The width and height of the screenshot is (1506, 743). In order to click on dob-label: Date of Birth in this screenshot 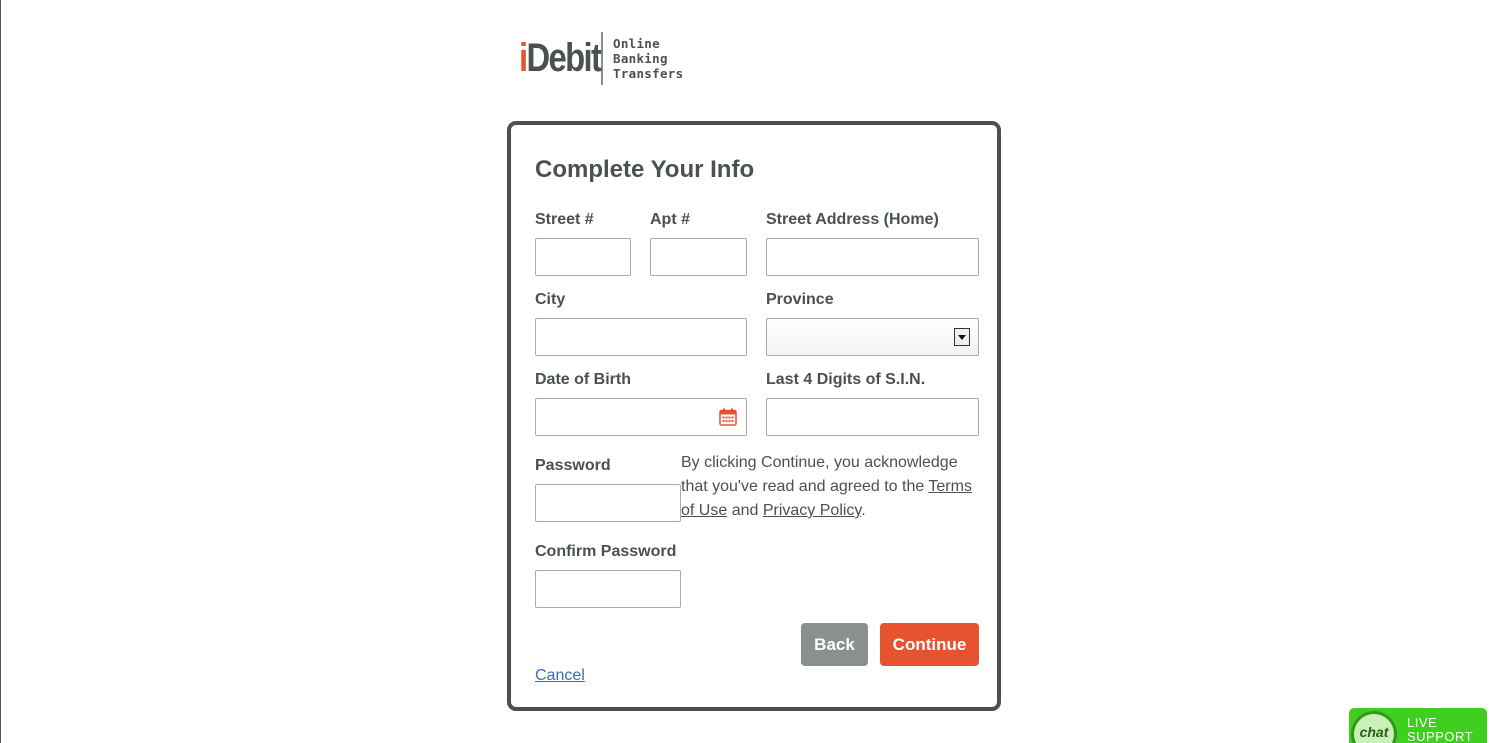, I will do `click(583, 379)`.